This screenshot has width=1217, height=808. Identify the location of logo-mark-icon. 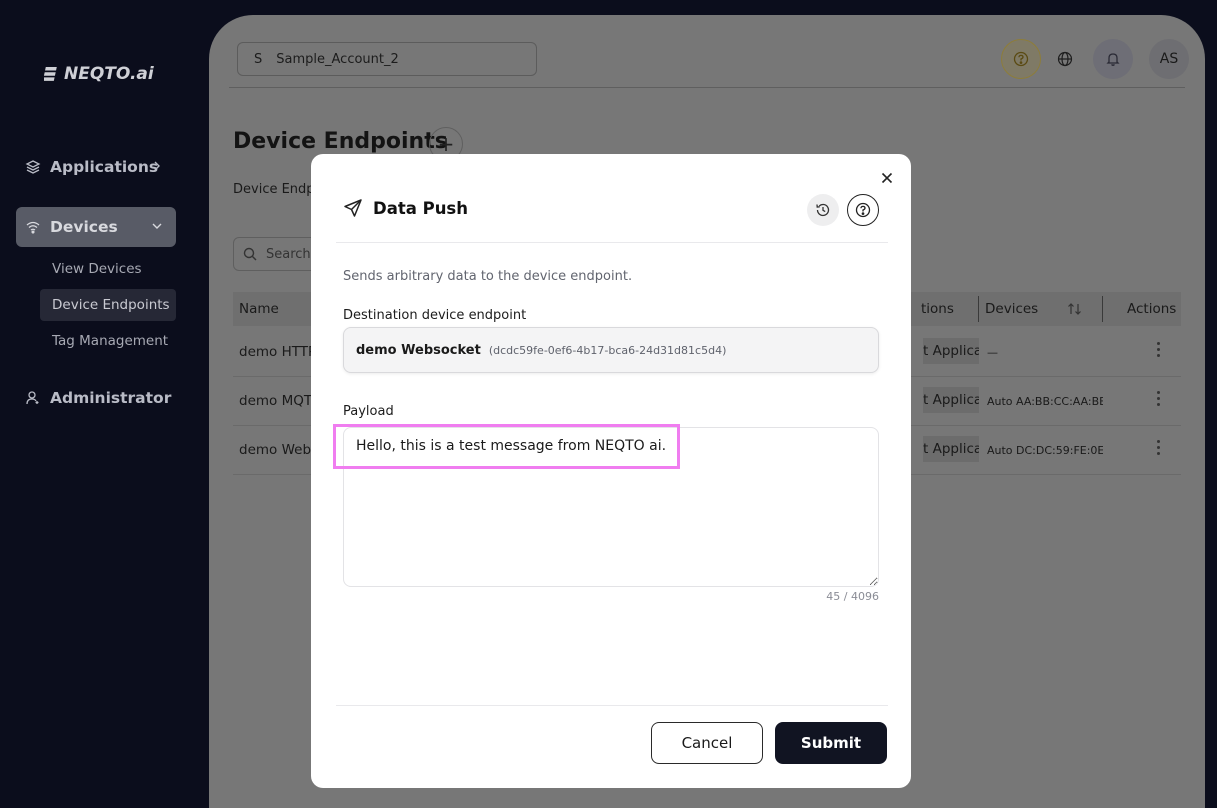
(50, 74).